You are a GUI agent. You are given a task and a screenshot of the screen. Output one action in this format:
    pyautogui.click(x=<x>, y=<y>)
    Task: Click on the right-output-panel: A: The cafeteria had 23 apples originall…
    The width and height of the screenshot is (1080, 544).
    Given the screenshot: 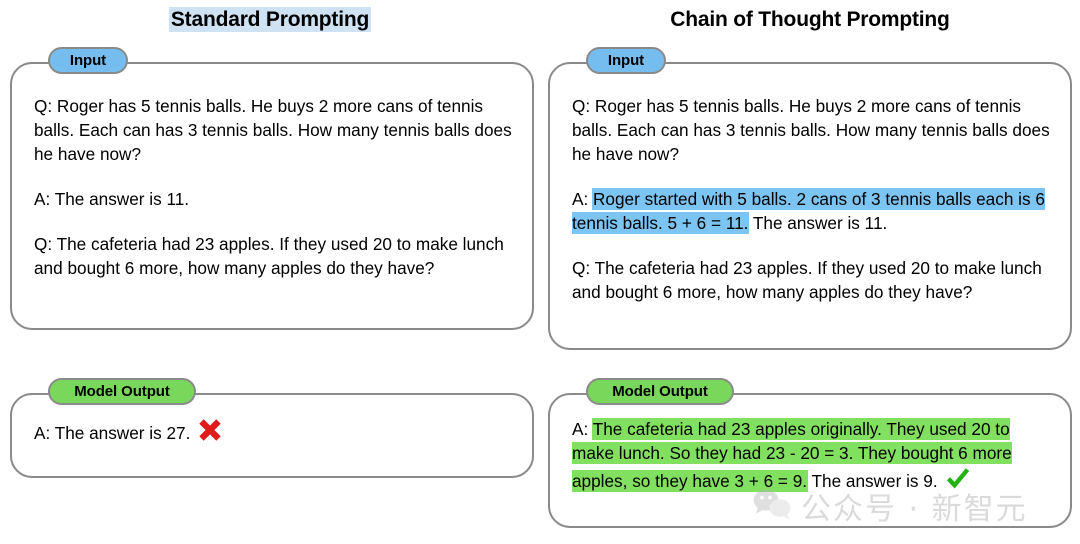 What is the action you would take?
    pyautogui.click(x=810, y=460)
    